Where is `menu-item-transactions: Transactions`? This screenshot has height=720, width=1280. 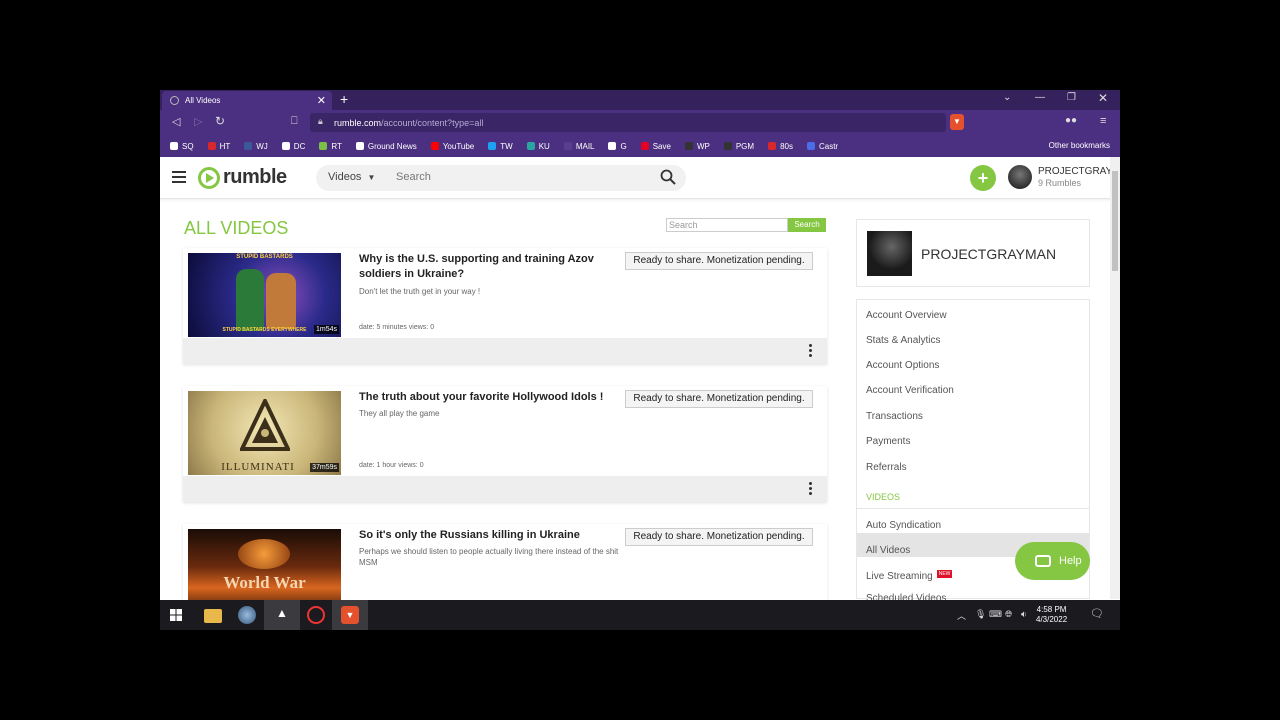 menu-item-transactions: Transactions is located at coordinates (894, 416).